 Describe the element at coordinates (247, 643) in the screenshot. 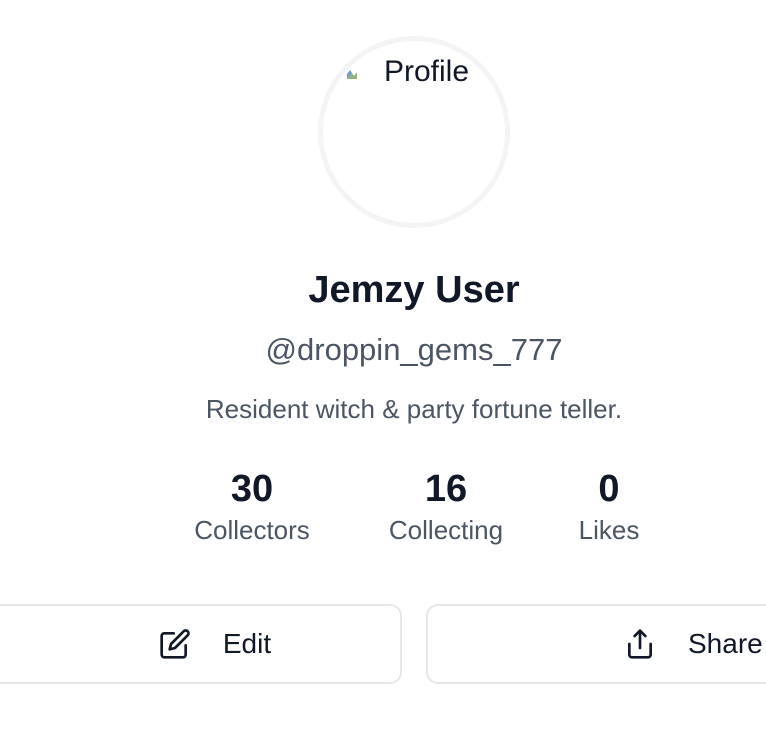

I see `edit-button-label: Edit` at that location.